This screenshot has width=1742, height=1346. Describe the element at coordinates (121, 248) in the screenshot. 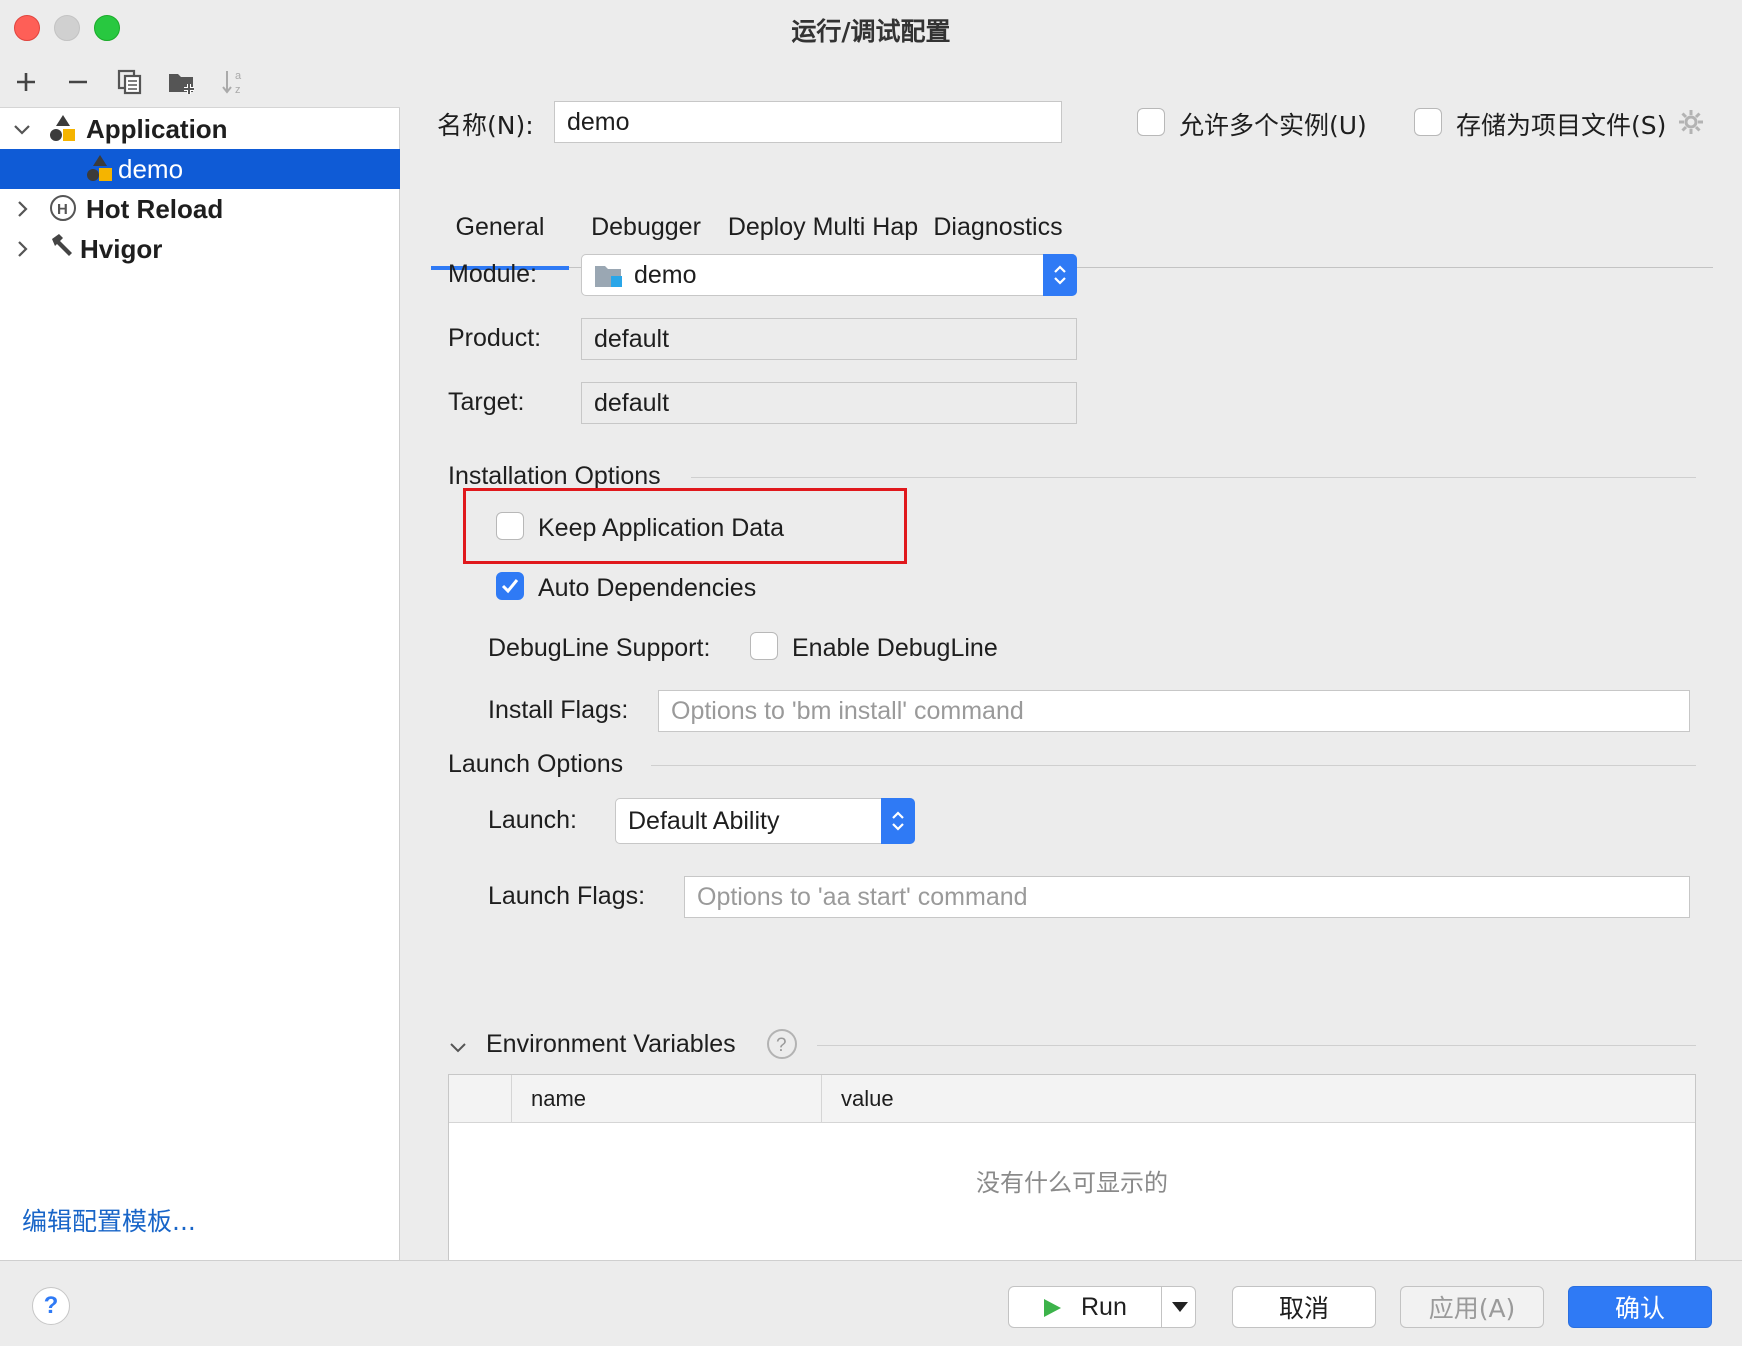

I see `tree-item-label: Hvigor` at that location.